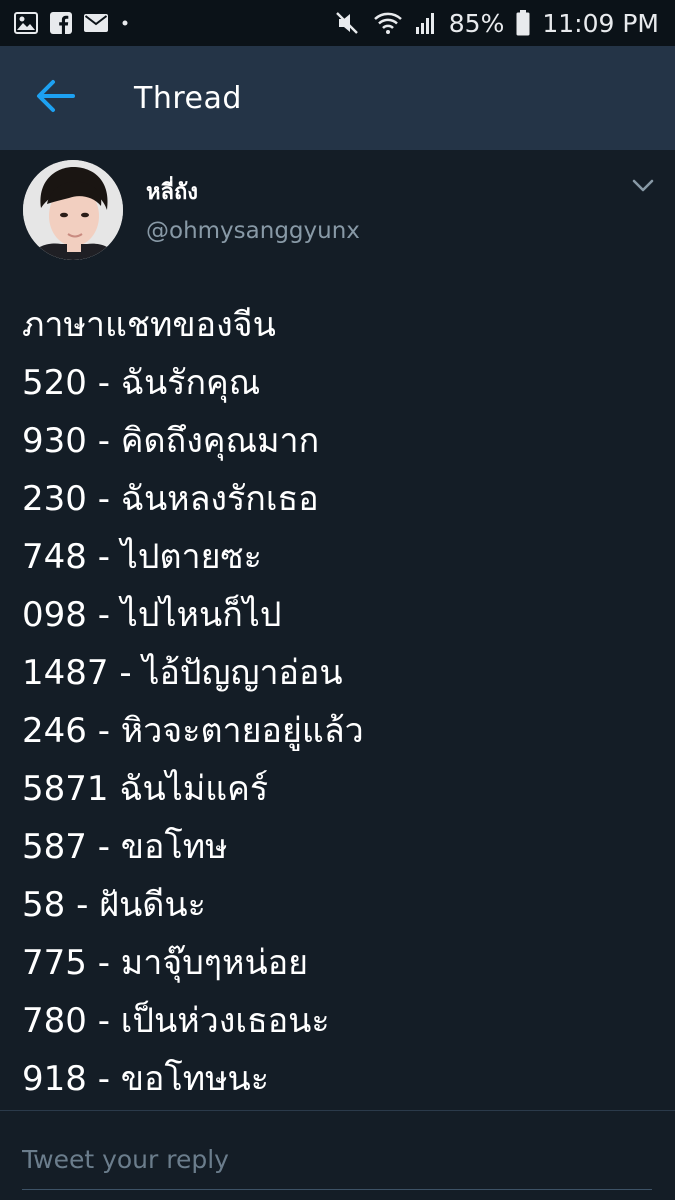 The height and width of the screenshot is (1200, 675). I want to click on status-left, so click(72, 23).